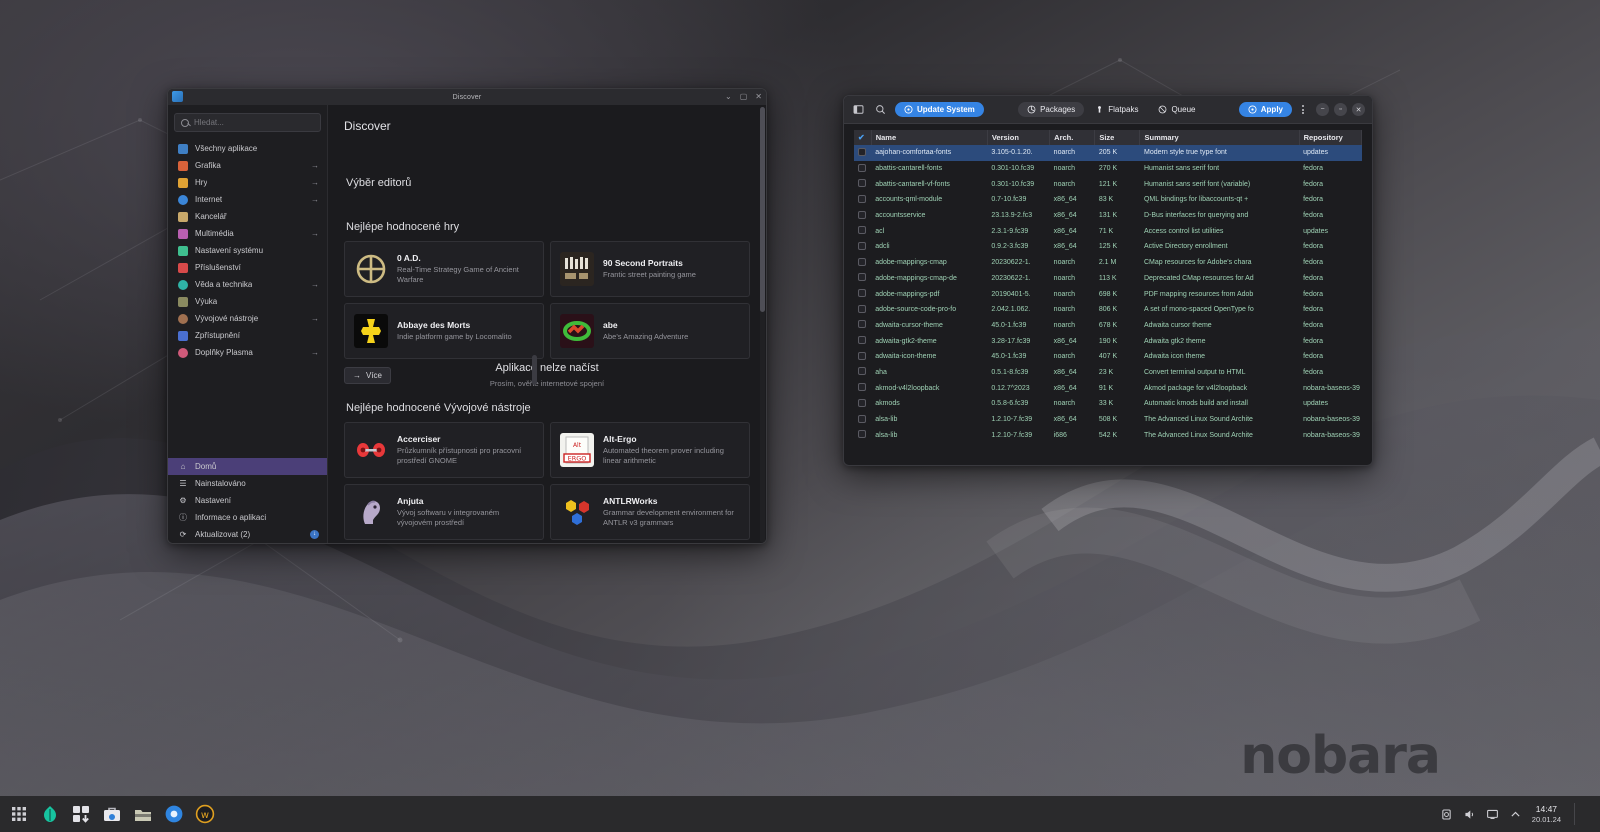  Describe the element at coordinates (205, 814) in the screenshot. I see `discover-icon: w` at that location.